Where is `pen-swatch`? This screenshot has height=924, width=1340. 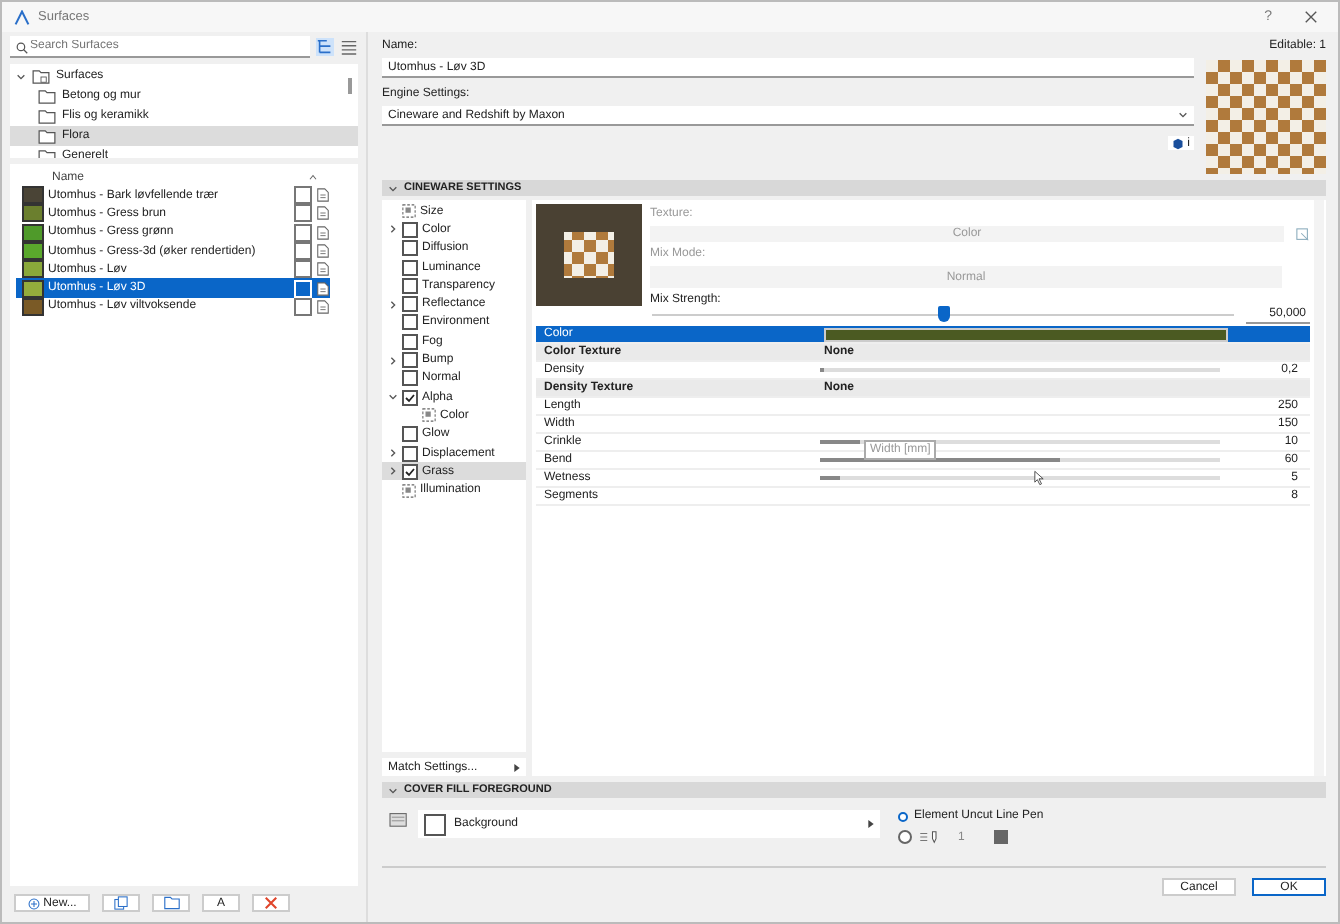
pen-swatch is located at coordinates (1001, 837).